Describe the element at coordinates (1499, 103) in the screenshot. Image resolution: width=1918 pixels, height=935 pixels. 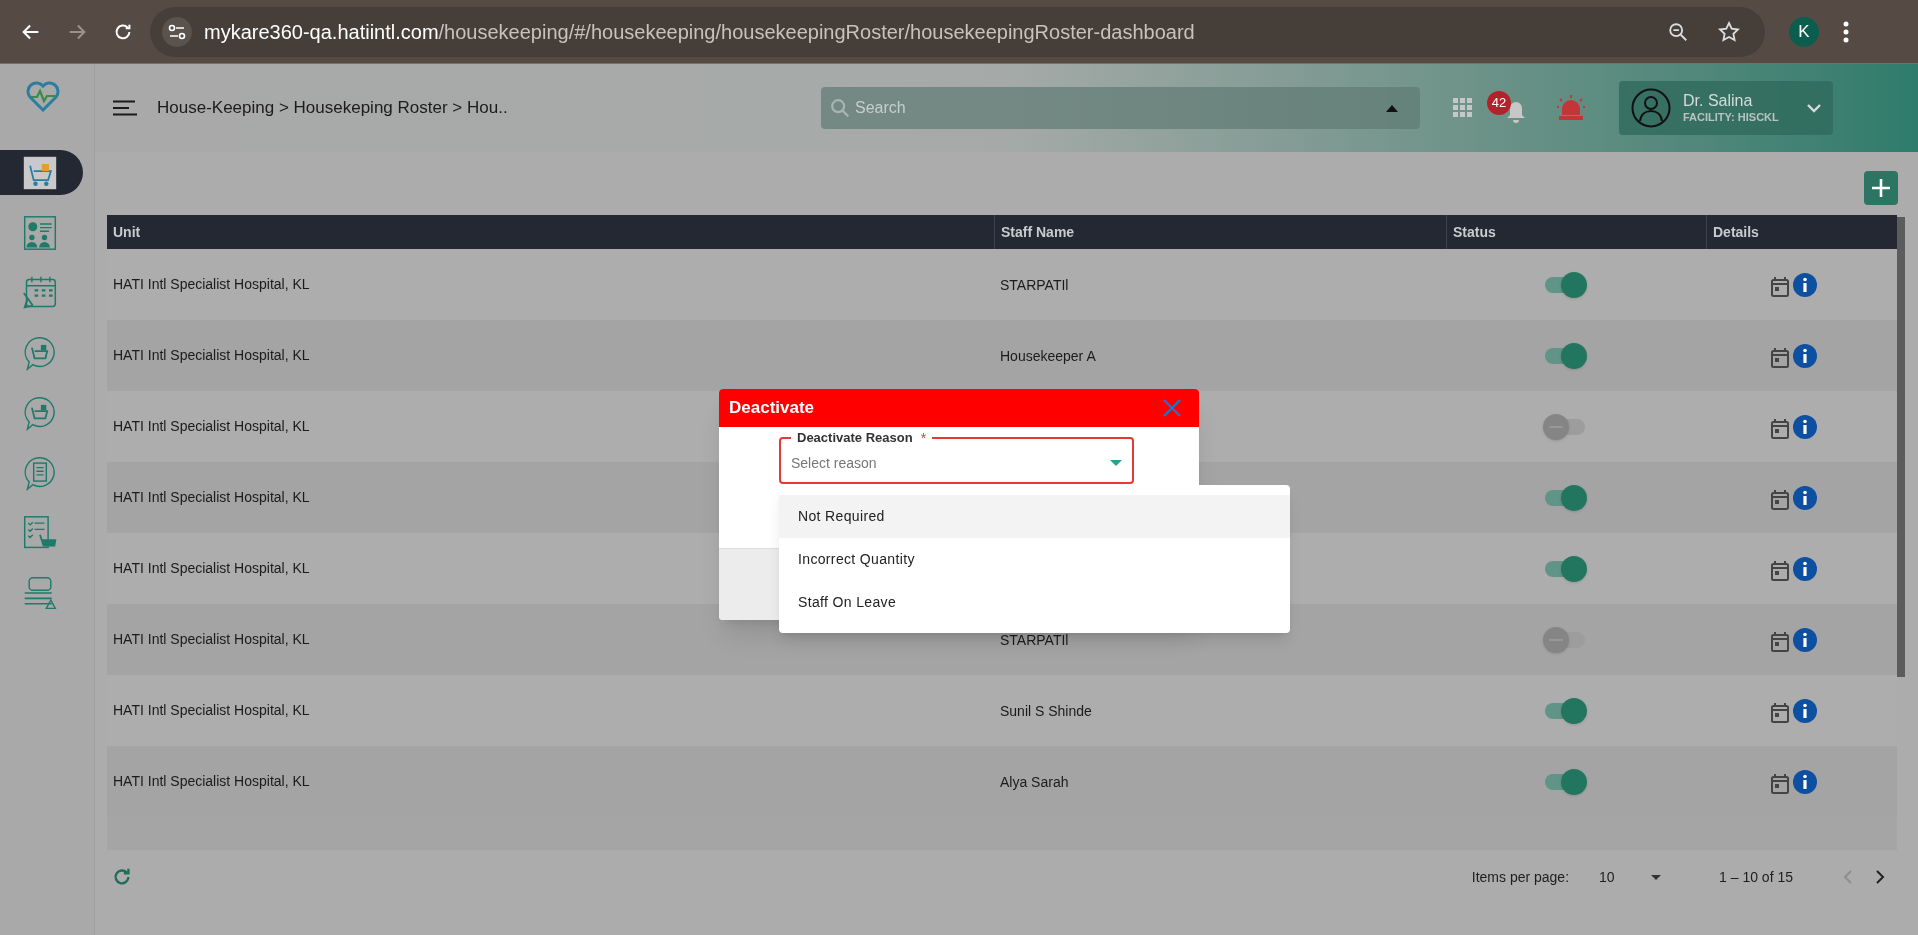
I see `notification-badge: 42` at that location.